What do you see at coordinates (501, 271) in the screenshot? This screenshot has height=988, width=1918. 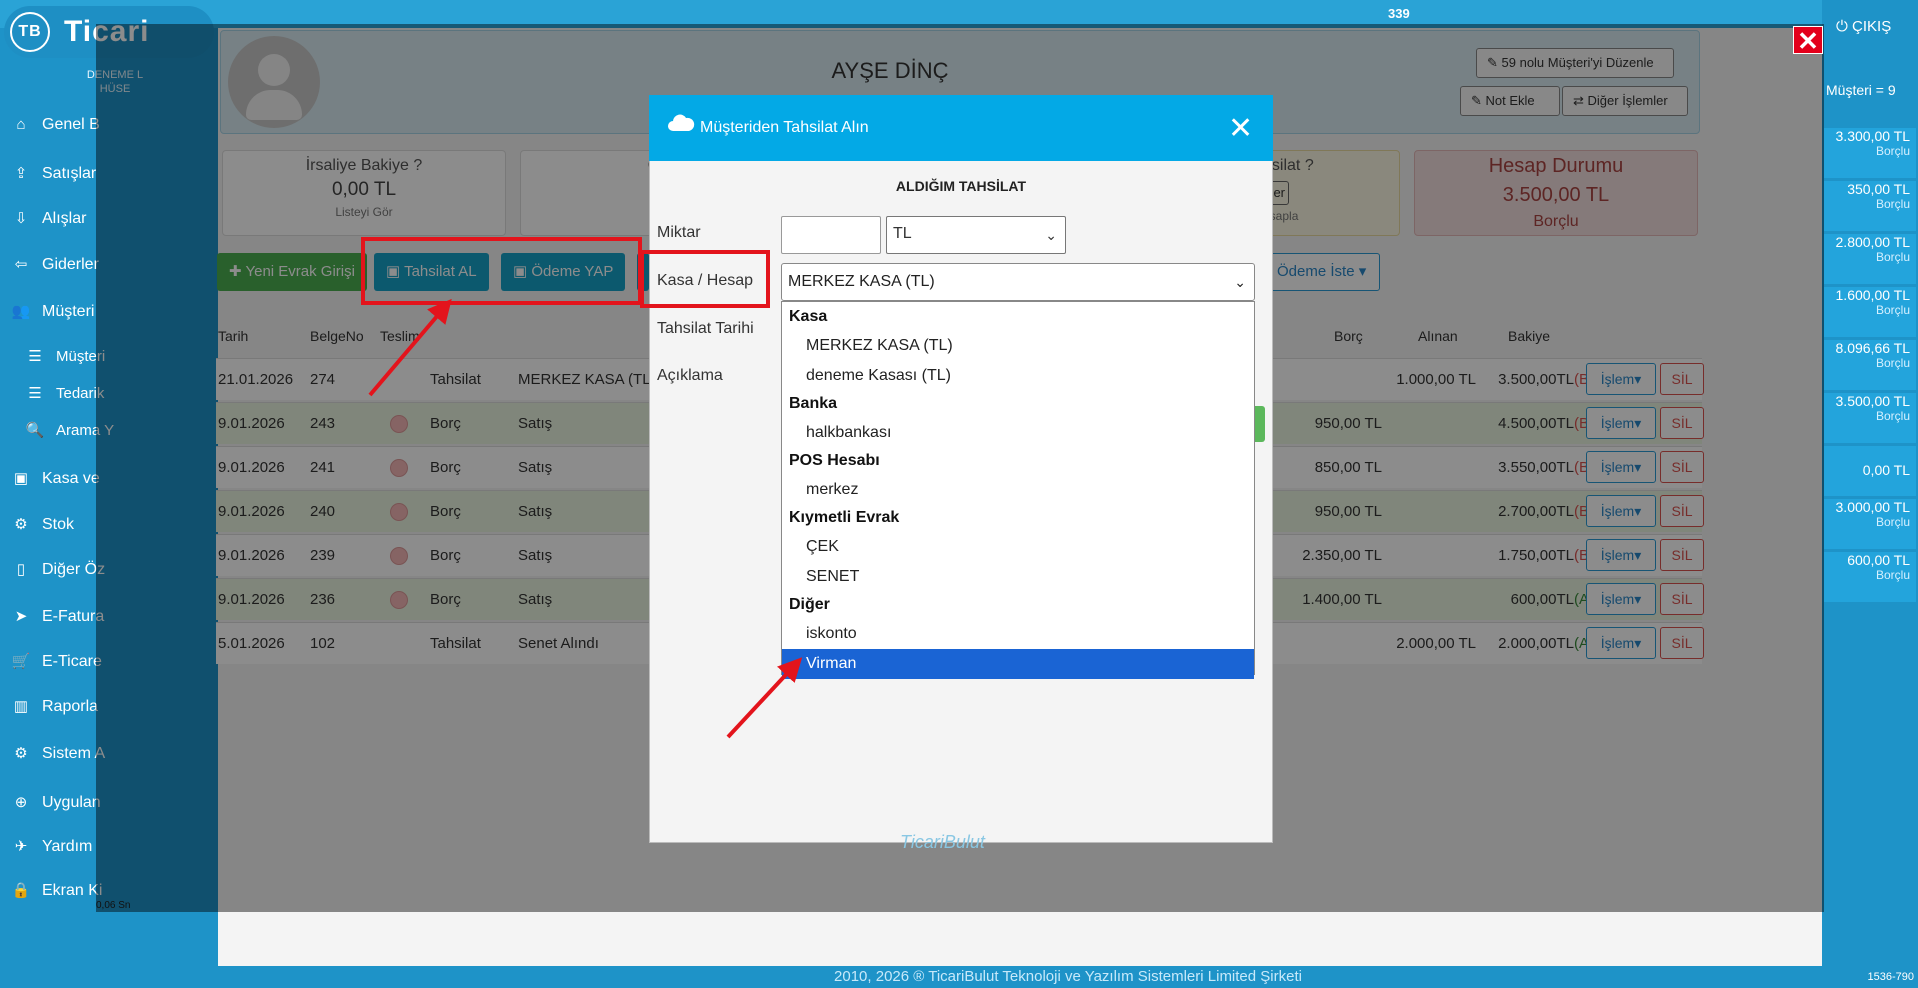 I see `annotation-box-buttons` at bounding box center [501, 271].